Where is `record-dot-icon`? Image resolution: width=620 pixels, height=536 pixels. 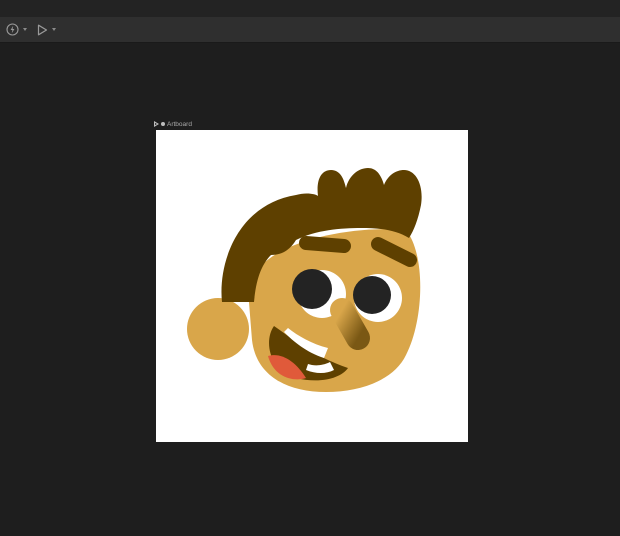 record-dot-icon is located at coordinates (163, 124).